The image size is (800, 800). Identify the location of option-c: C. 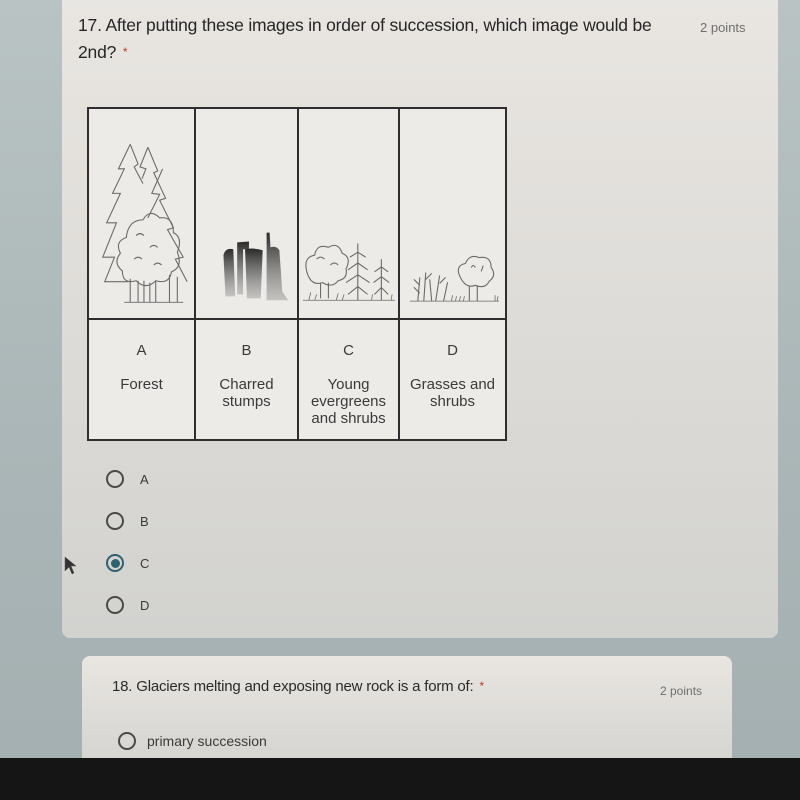
(127, 563).